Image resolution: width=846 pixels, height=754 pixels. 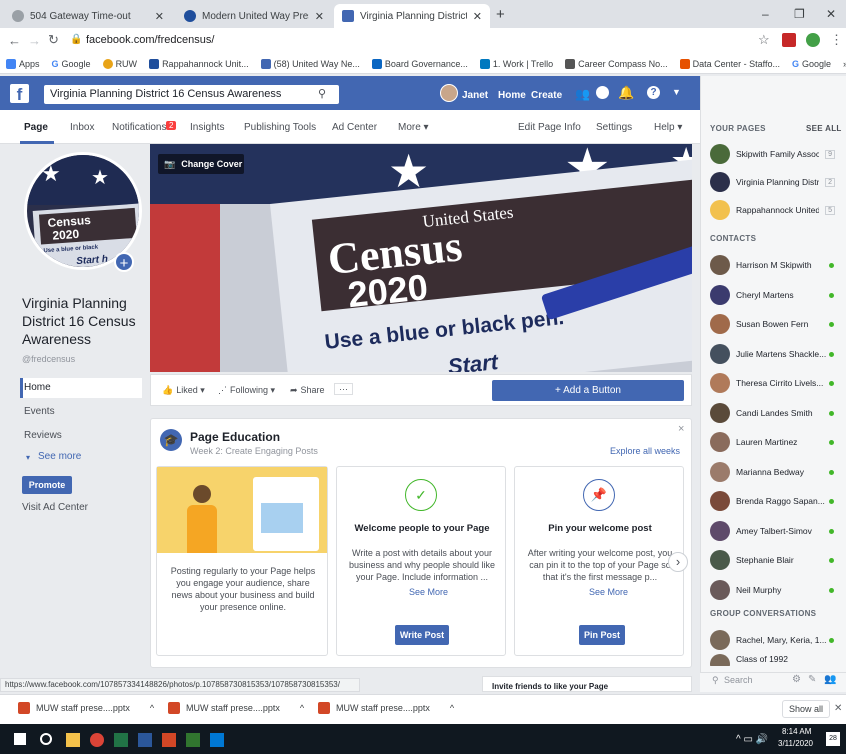 I want to click on bookmark-item: RUW, so click(x=119, y=63).